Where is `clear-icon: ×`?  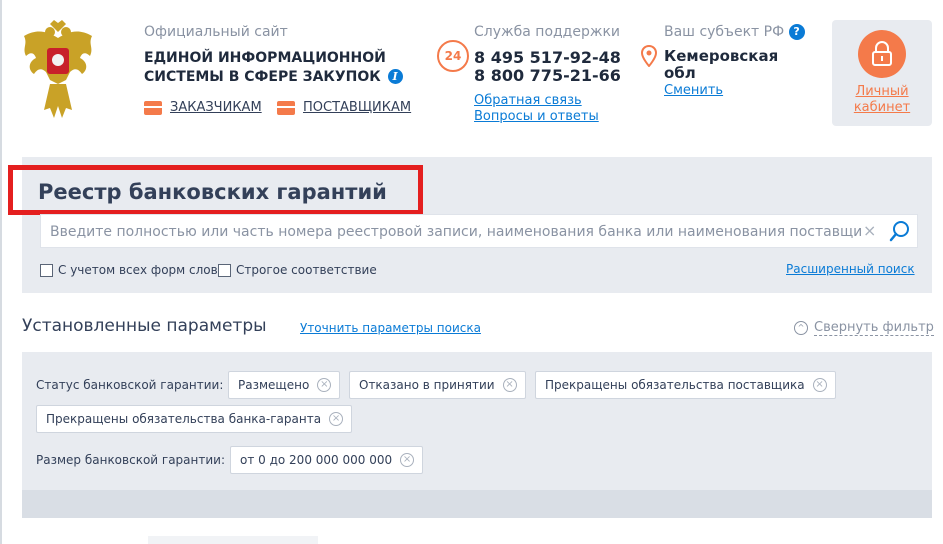 clear-icon: × is located at coordinates (869, 230).